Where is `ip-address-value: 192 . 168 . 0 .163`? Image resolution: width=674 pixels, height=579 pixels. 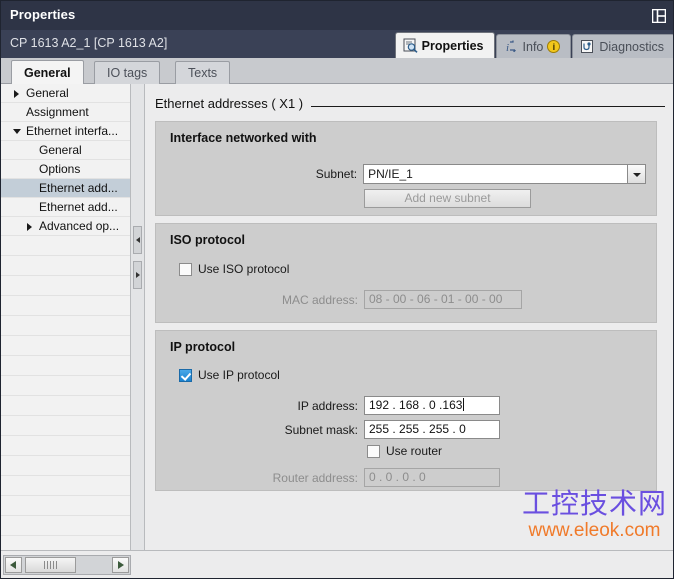 ip-address-value: 192 . 168 . 0 .163 is located at coordinates (416, 405).